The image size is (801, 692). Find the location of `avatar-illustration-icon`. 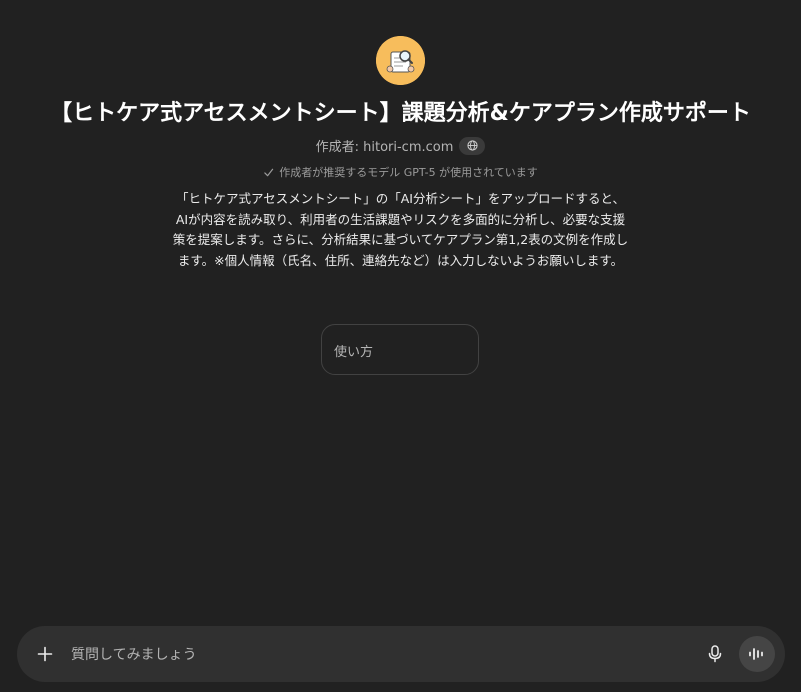

avatar-illustration-icon is located at coordinates (400, 60).